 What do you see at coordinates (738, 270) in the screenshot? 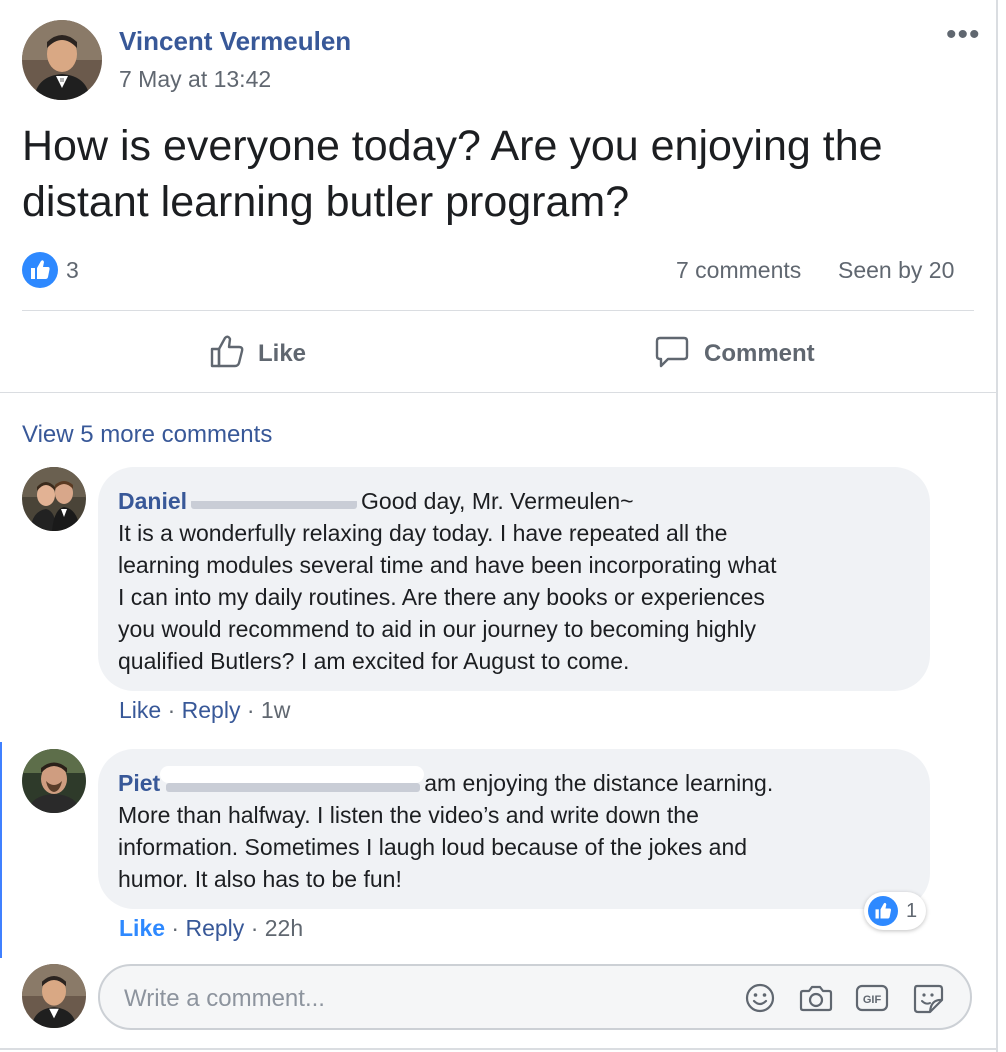
I see `comments-count: 7 comments` at bounding box center [738, 270].